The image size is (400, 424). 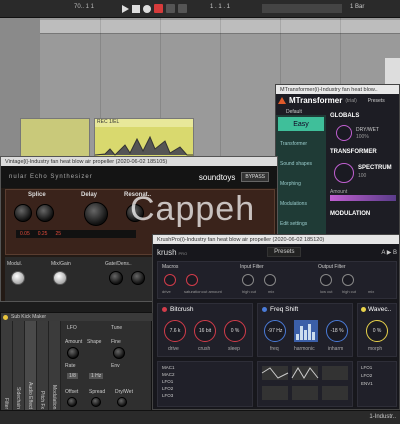 I want to click on output-highcut-knob, so click(x=348, y=280).